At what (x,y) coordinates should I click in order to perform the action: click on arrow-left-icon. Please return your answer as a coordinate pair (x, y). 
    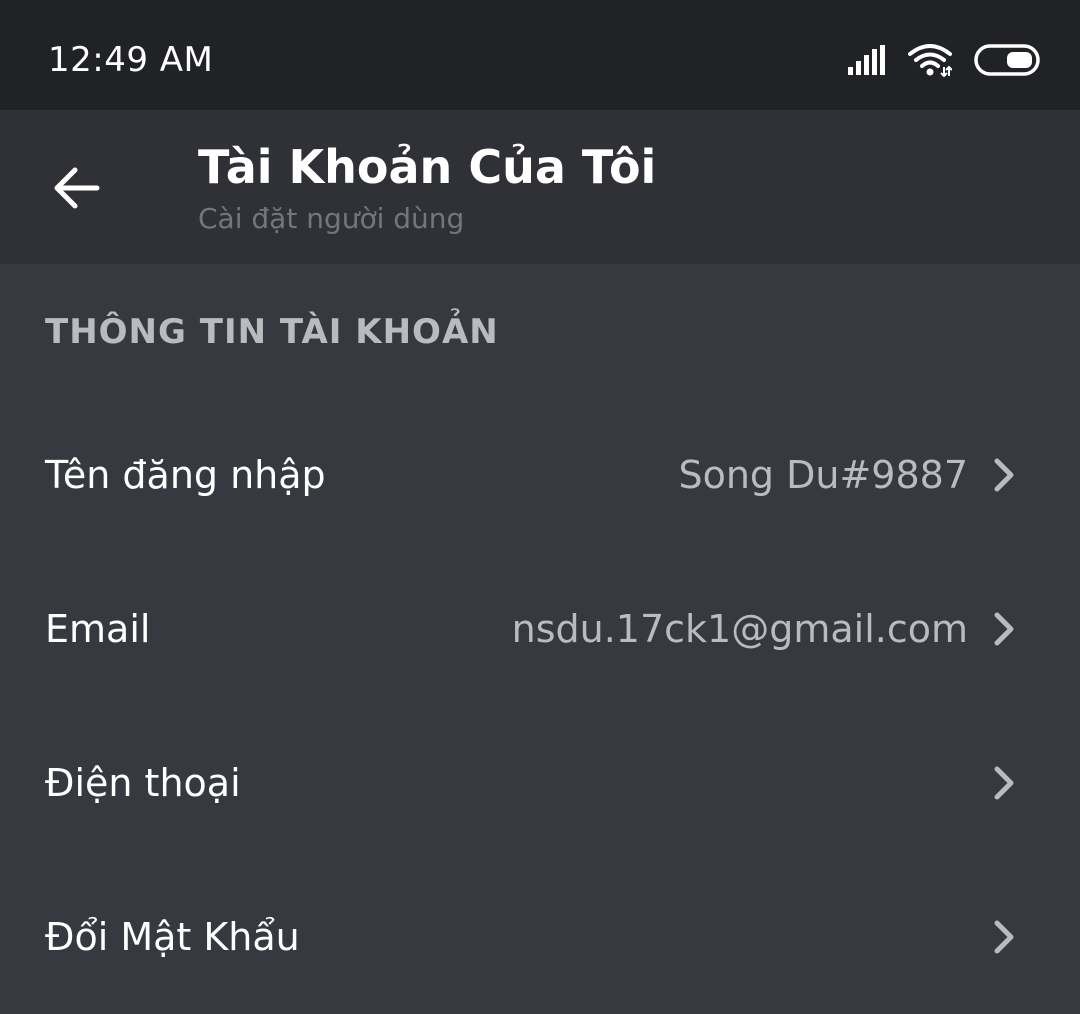
    Looking at the image, I should click on (76, 190).